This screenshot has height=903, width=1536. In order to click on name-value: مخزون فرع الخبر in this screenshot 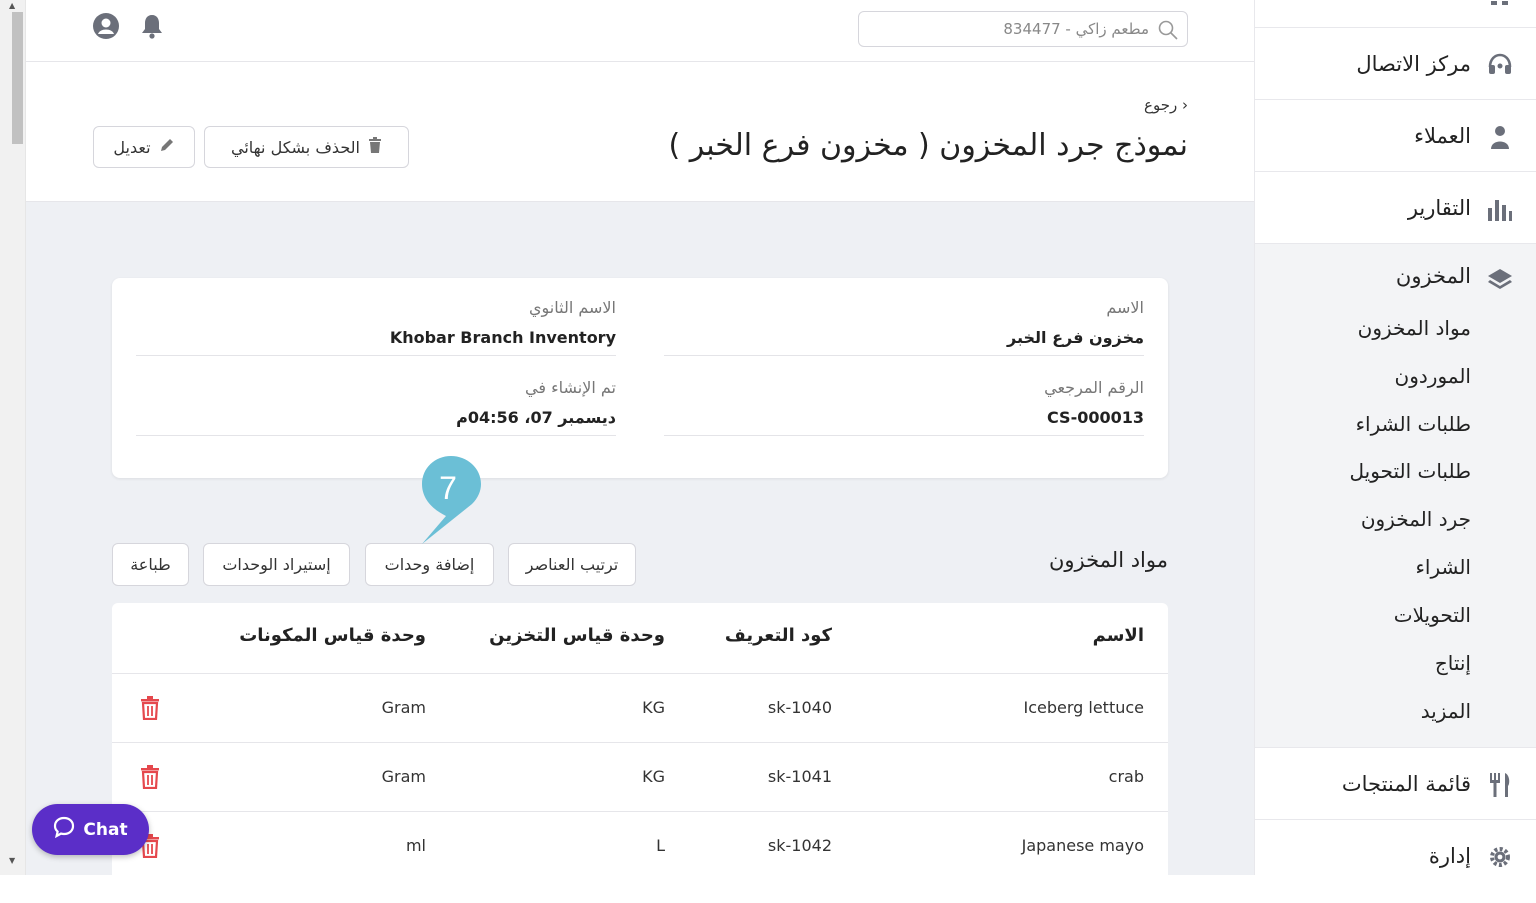, I will do `click(1075, 337)`.